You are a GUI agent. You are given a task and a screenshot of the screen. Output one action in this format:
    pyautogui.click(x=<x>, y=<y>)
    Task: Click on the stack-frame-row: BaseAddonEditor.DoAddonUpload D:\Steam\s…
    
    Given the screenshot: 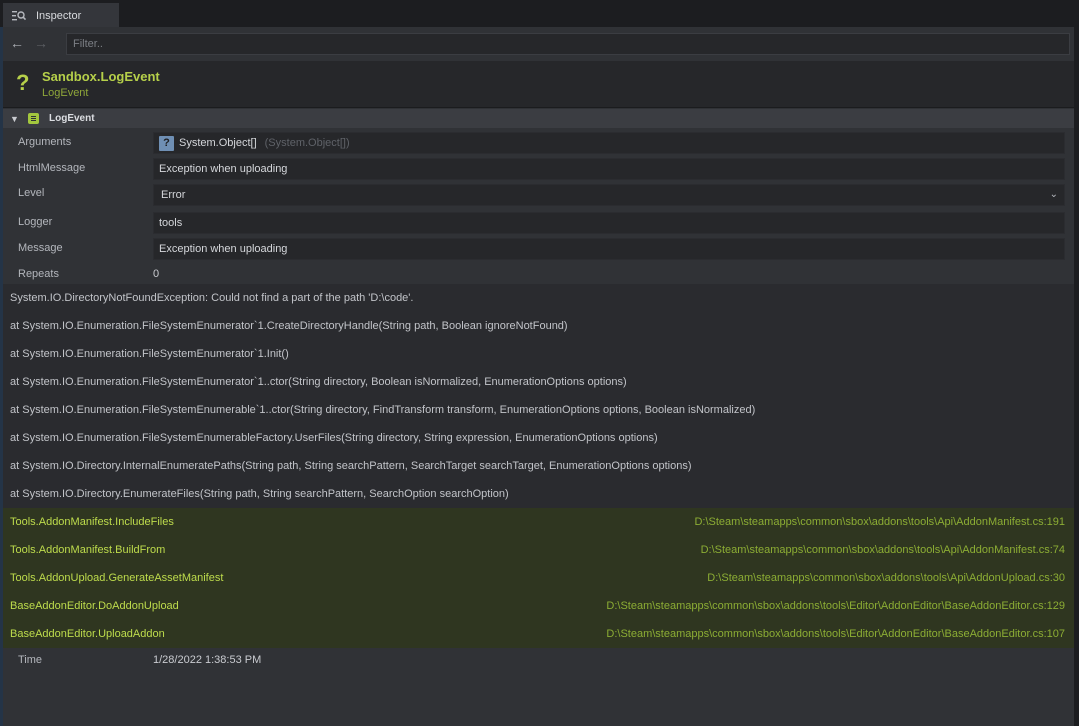 What is the action you would take?
    pyautogui.click(x=538, y=606)
    